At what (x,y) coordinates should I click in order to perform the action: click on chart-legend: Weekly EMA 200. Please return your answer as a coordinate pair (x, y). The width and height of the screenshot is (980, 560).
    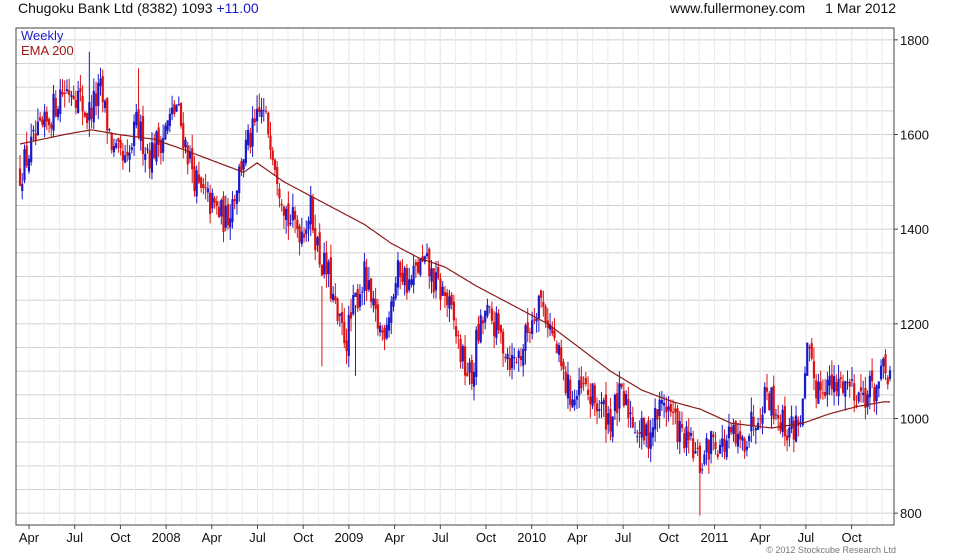
    Looking at the image, I should click on (47, 43).